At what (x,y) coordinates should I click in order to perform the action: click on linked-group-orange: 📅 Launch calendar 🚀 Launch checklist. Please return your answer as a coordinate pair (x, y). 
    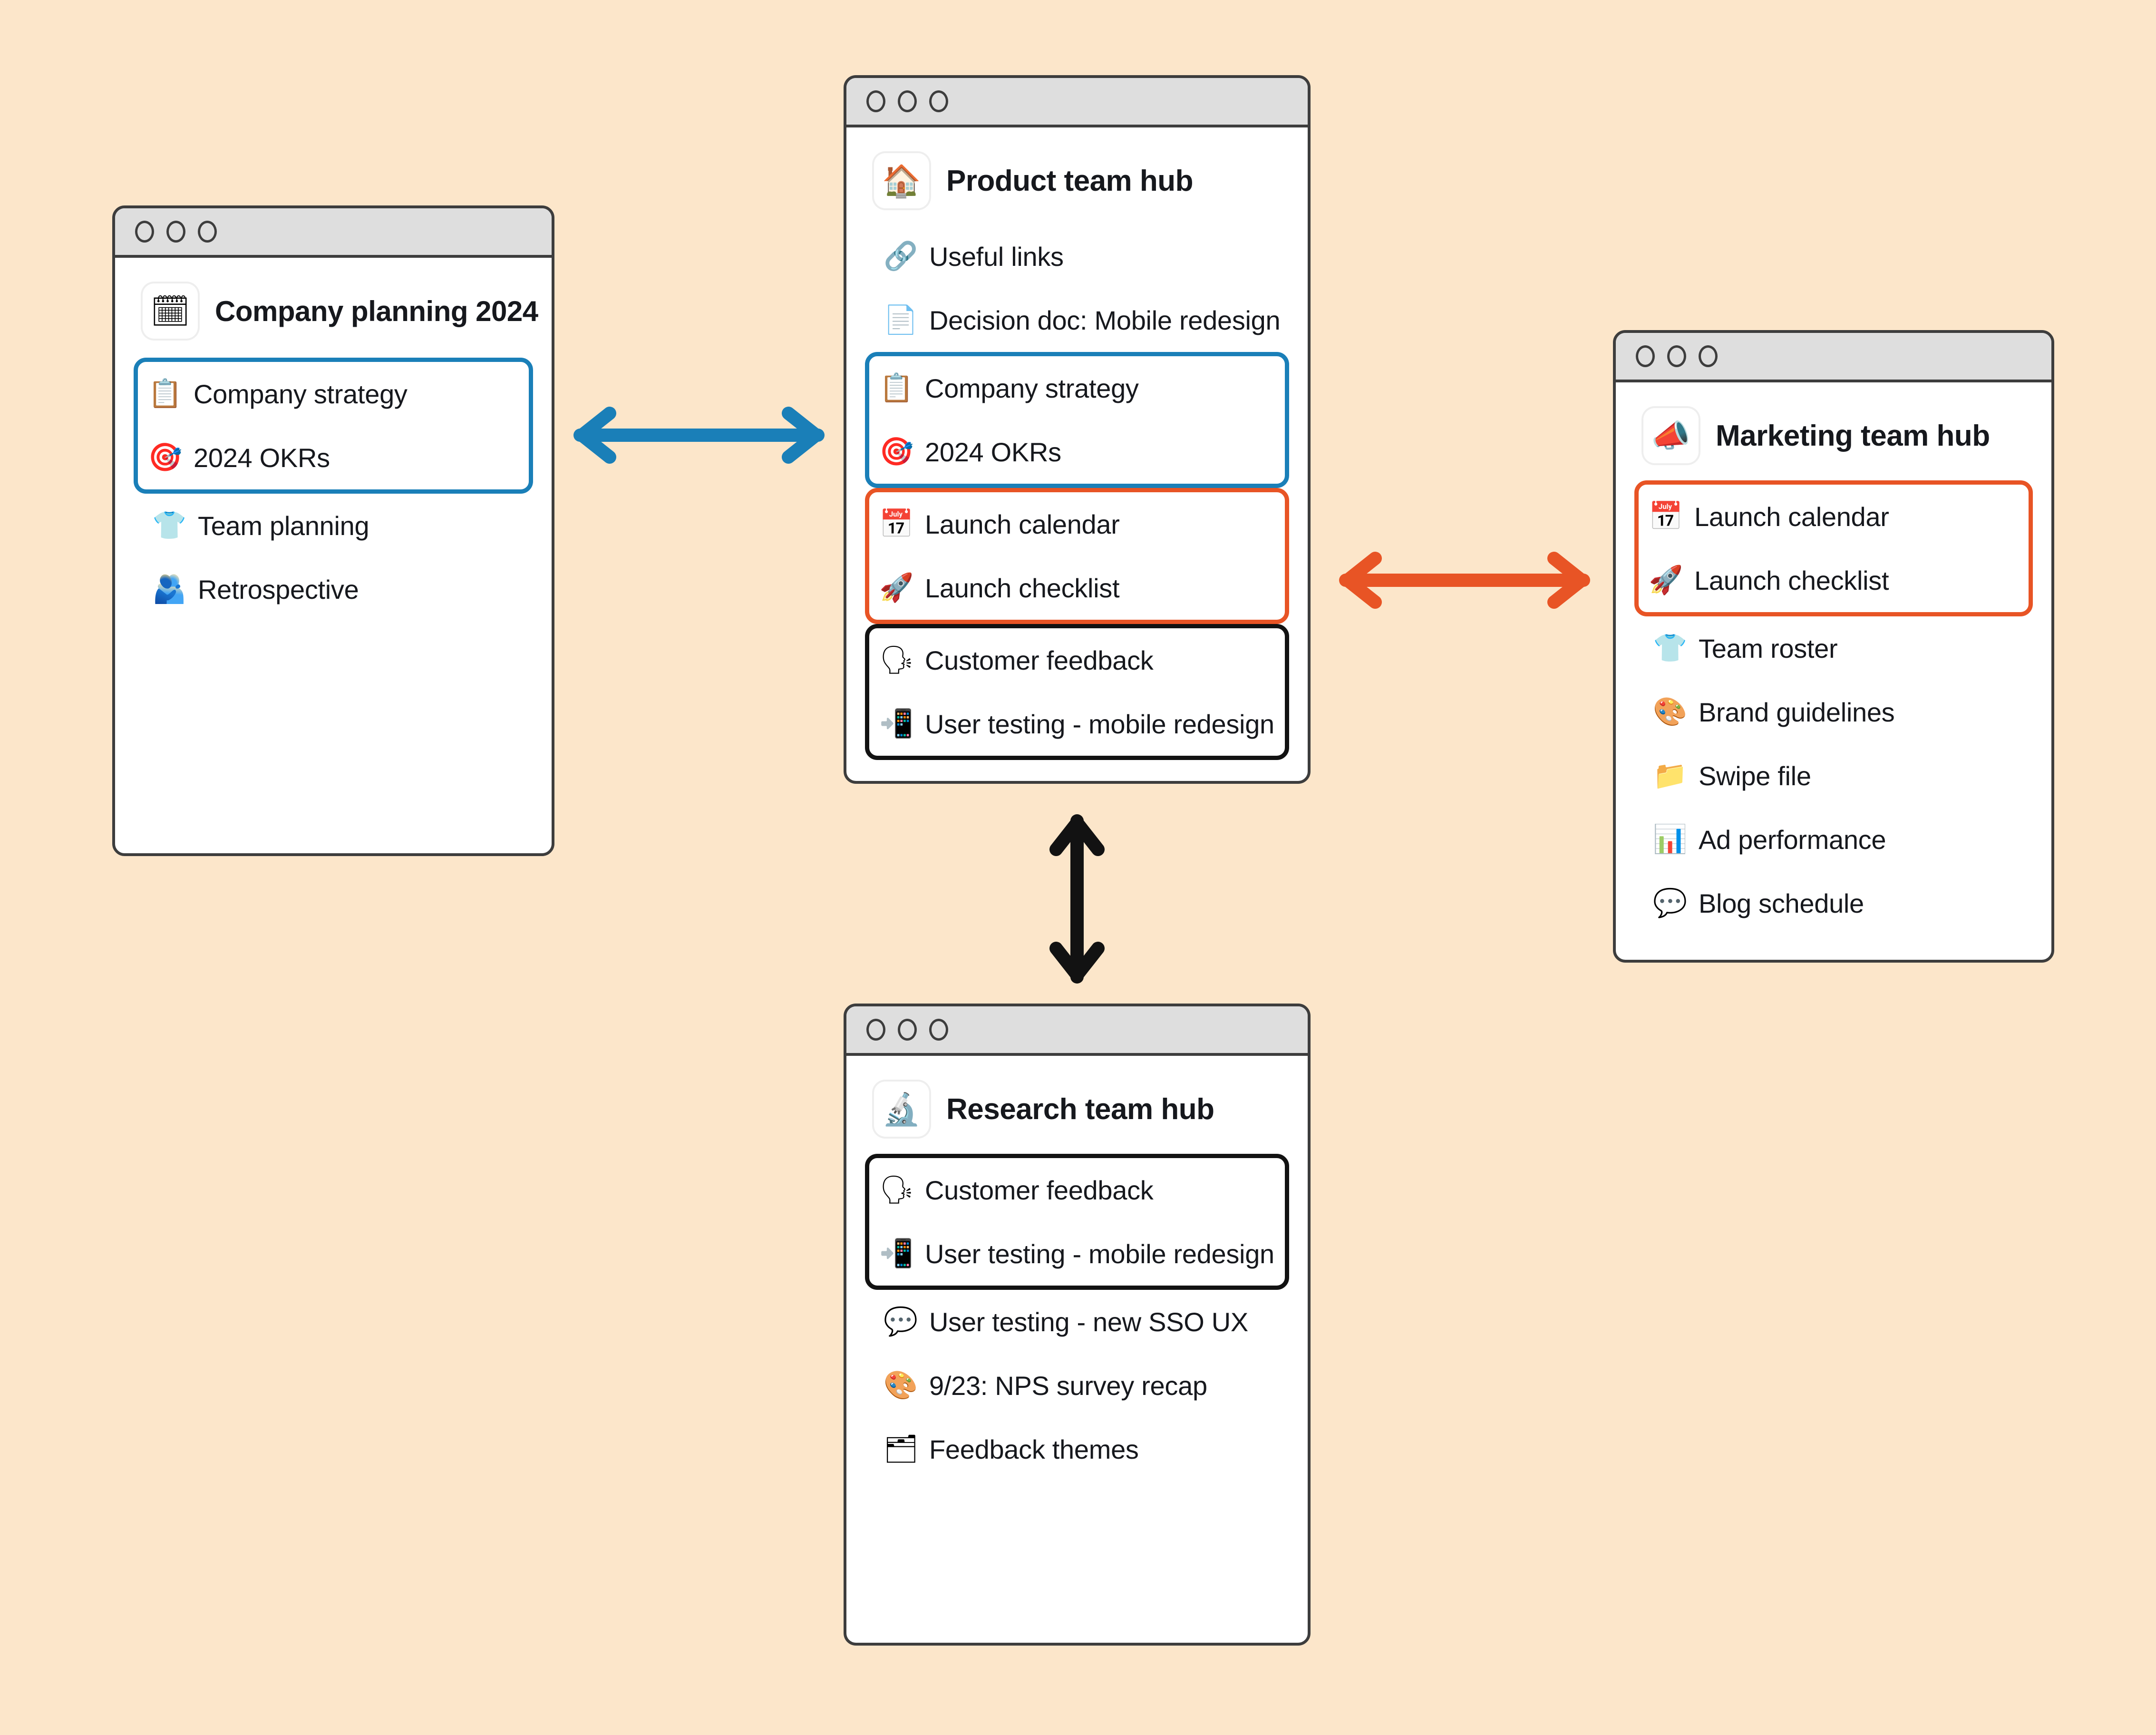
    Looking at the image, I should click on (1833, 548).